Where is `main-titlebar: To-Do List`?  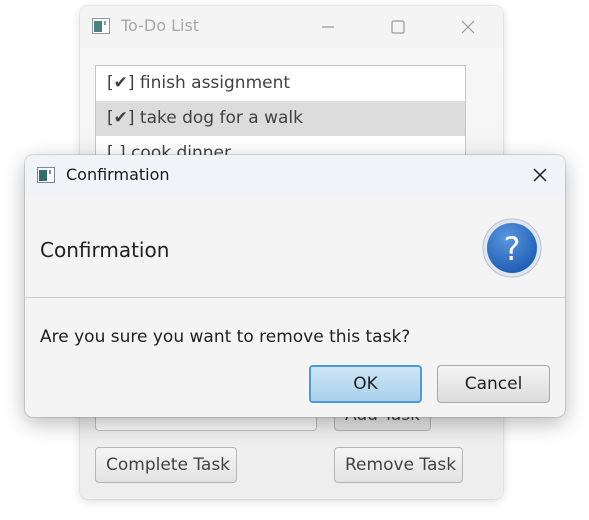 main-titlebar: To-Do List is located at coordinates (291, 27).